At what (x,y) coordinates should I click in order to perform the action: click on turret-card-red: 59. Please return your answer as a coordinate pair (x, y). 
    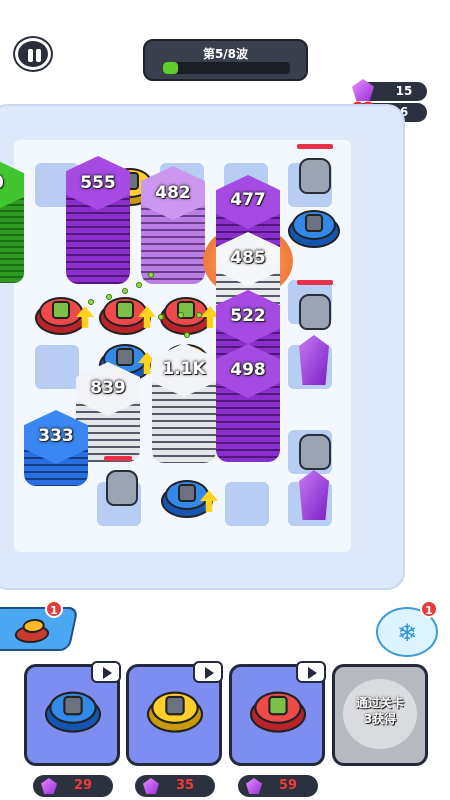
    Looking at the image, I should click on (277, 729).